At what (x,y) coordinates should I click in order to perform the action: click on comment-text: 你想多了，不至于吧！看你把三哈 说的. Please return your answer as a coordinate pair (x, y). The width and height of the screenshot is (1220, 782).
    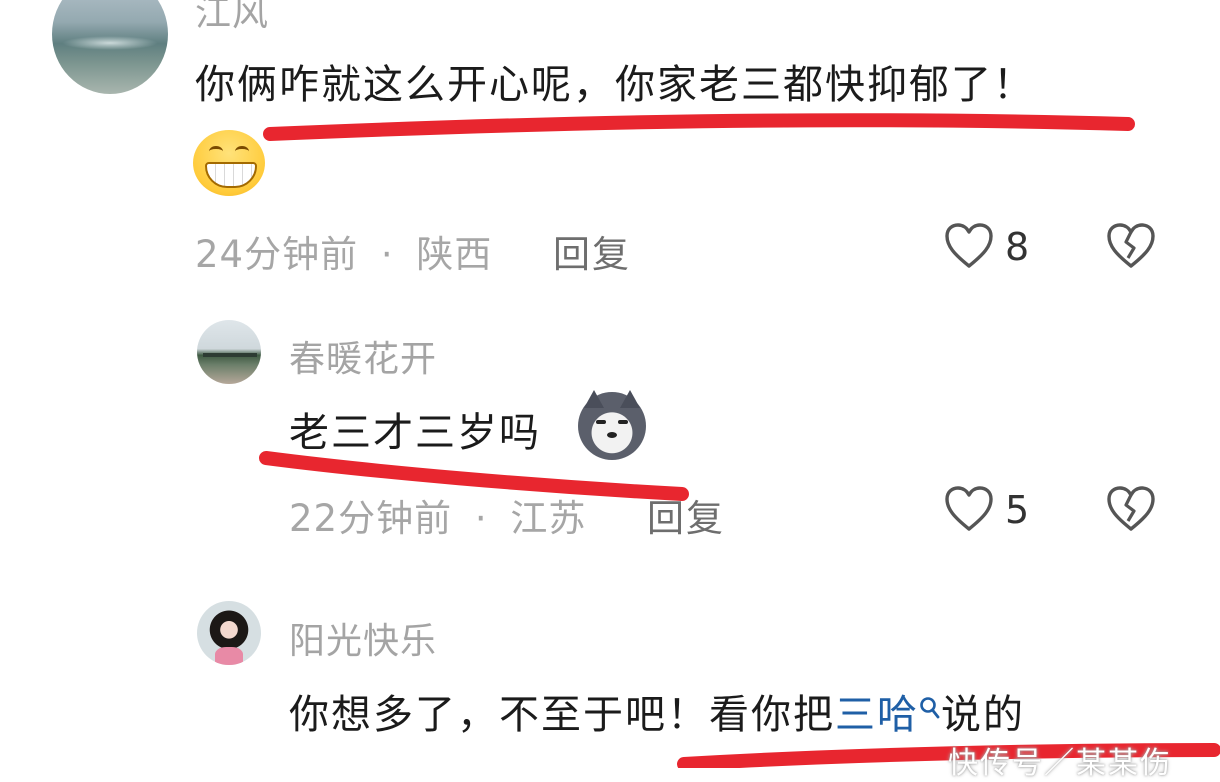
    Looking at the image, I should click on (657, 711).